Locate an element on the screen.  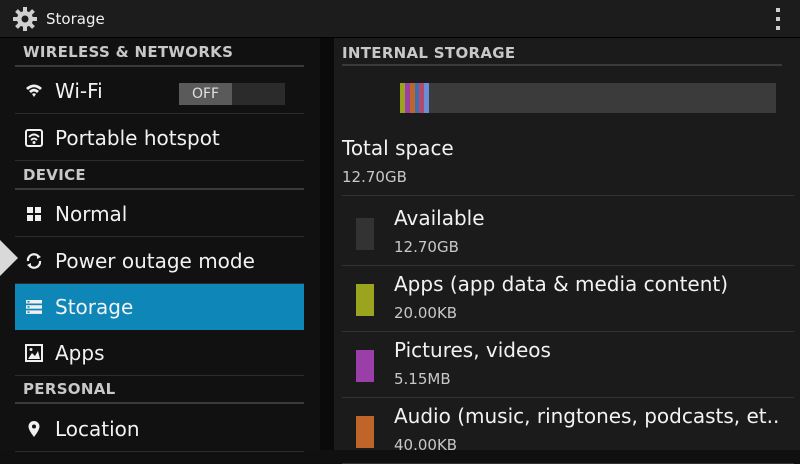
sidebar-item-label: Power outage mode is located at coordinates (155, 261).